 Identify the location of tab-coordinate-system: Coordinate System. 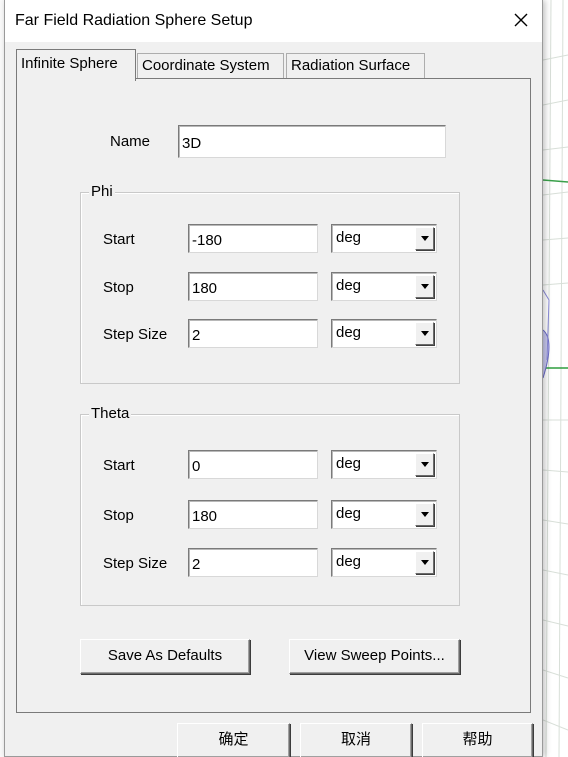
(210, 66).